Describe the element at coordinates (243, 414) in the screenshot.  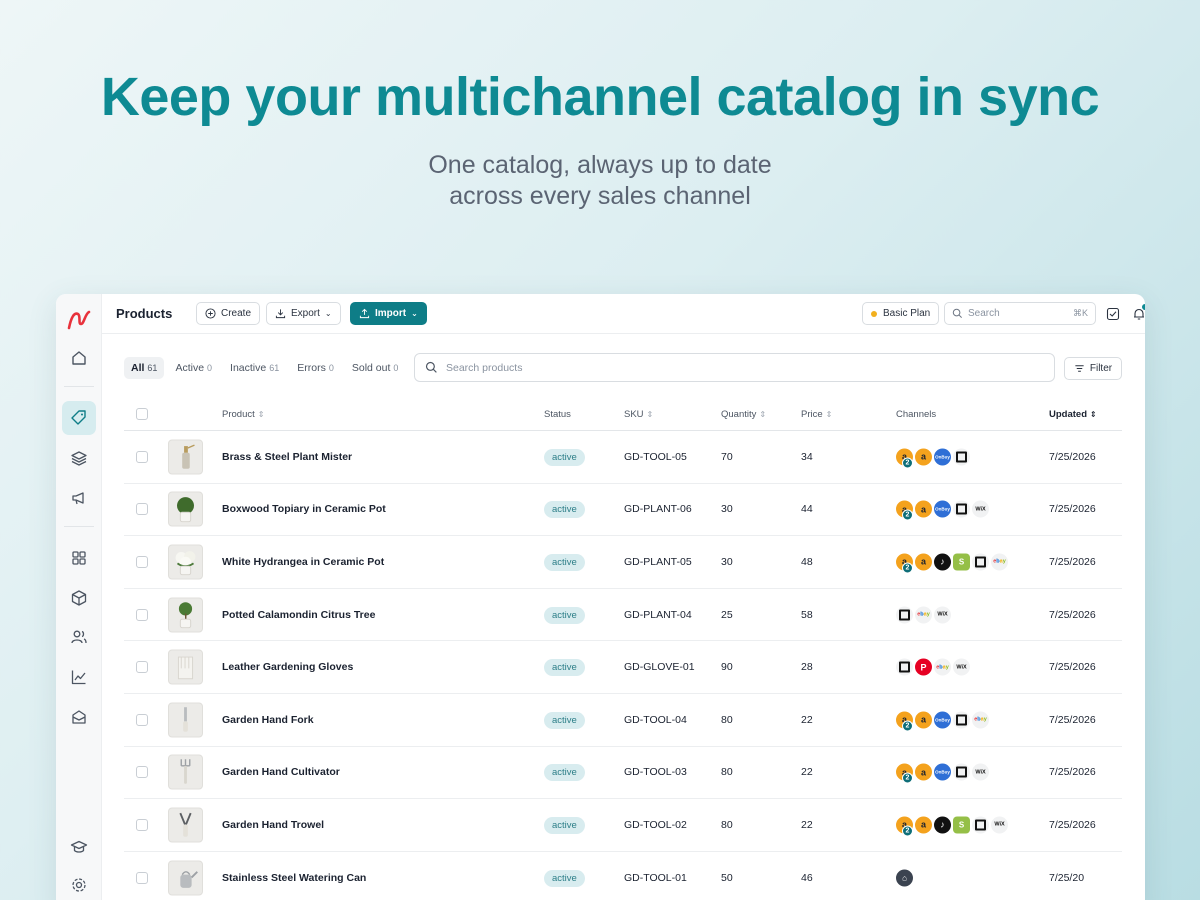
I see `column-product: Product ⇕` at that location.